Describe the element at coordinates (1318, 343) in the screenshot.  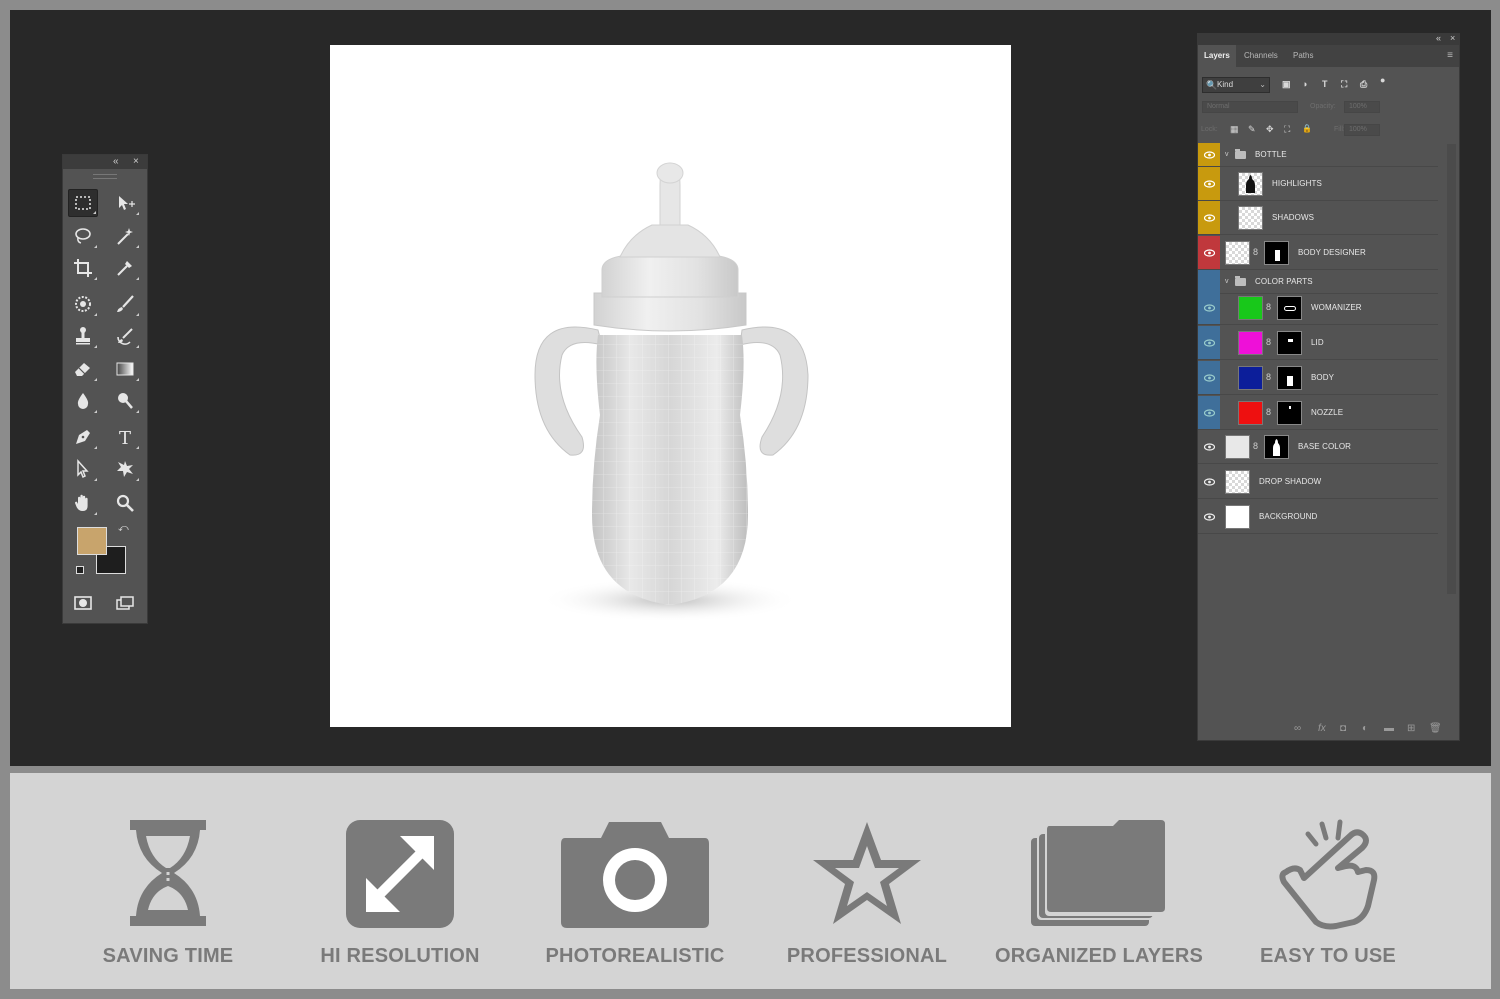
I see `layer-row-lid: 8 LID` at that location.